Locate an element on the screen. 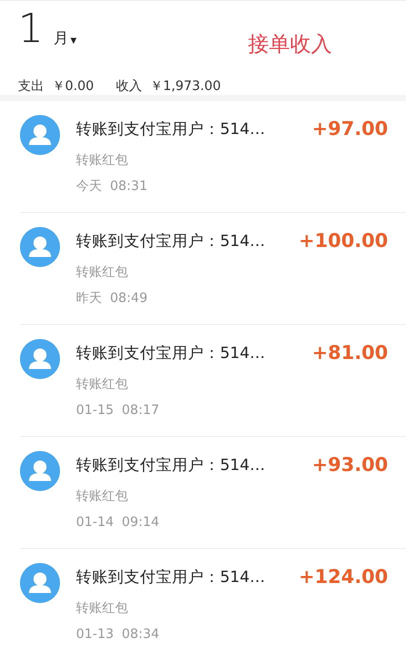 The height and width of the screenshot is (650, 406). transaction-time: 08:34 is located at coordinates (141, 635).